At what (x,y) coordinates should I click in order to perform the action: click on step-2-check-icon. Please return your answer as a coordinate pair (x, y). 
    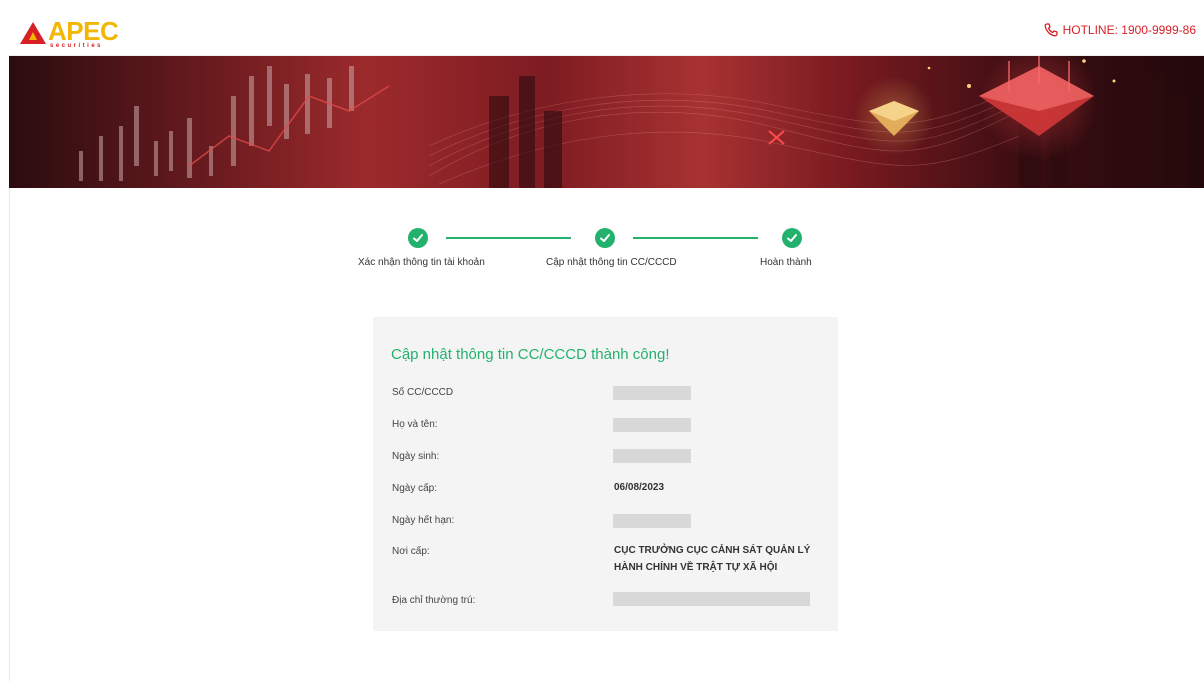
    Looking at the image, I should click on (605, 238).